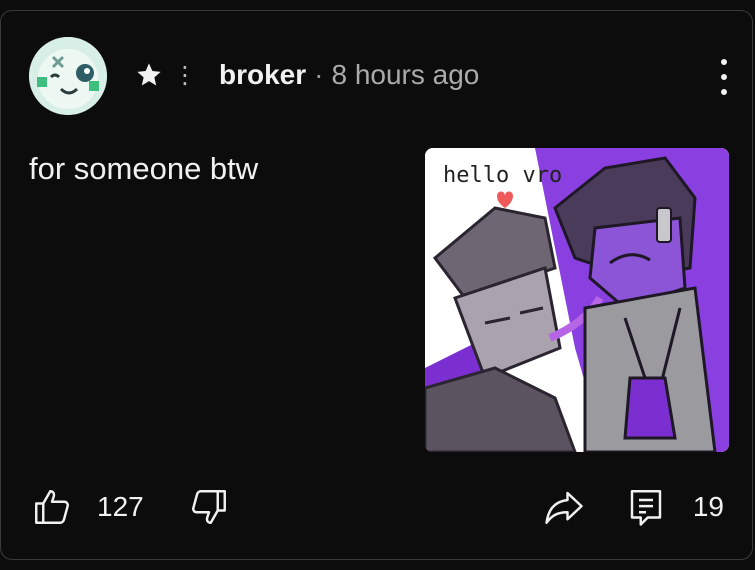 The image size is (755, 570). Describe the element at coordinates (724, 77) in the screenshot. I see `kebab-menu-icon` at that location.